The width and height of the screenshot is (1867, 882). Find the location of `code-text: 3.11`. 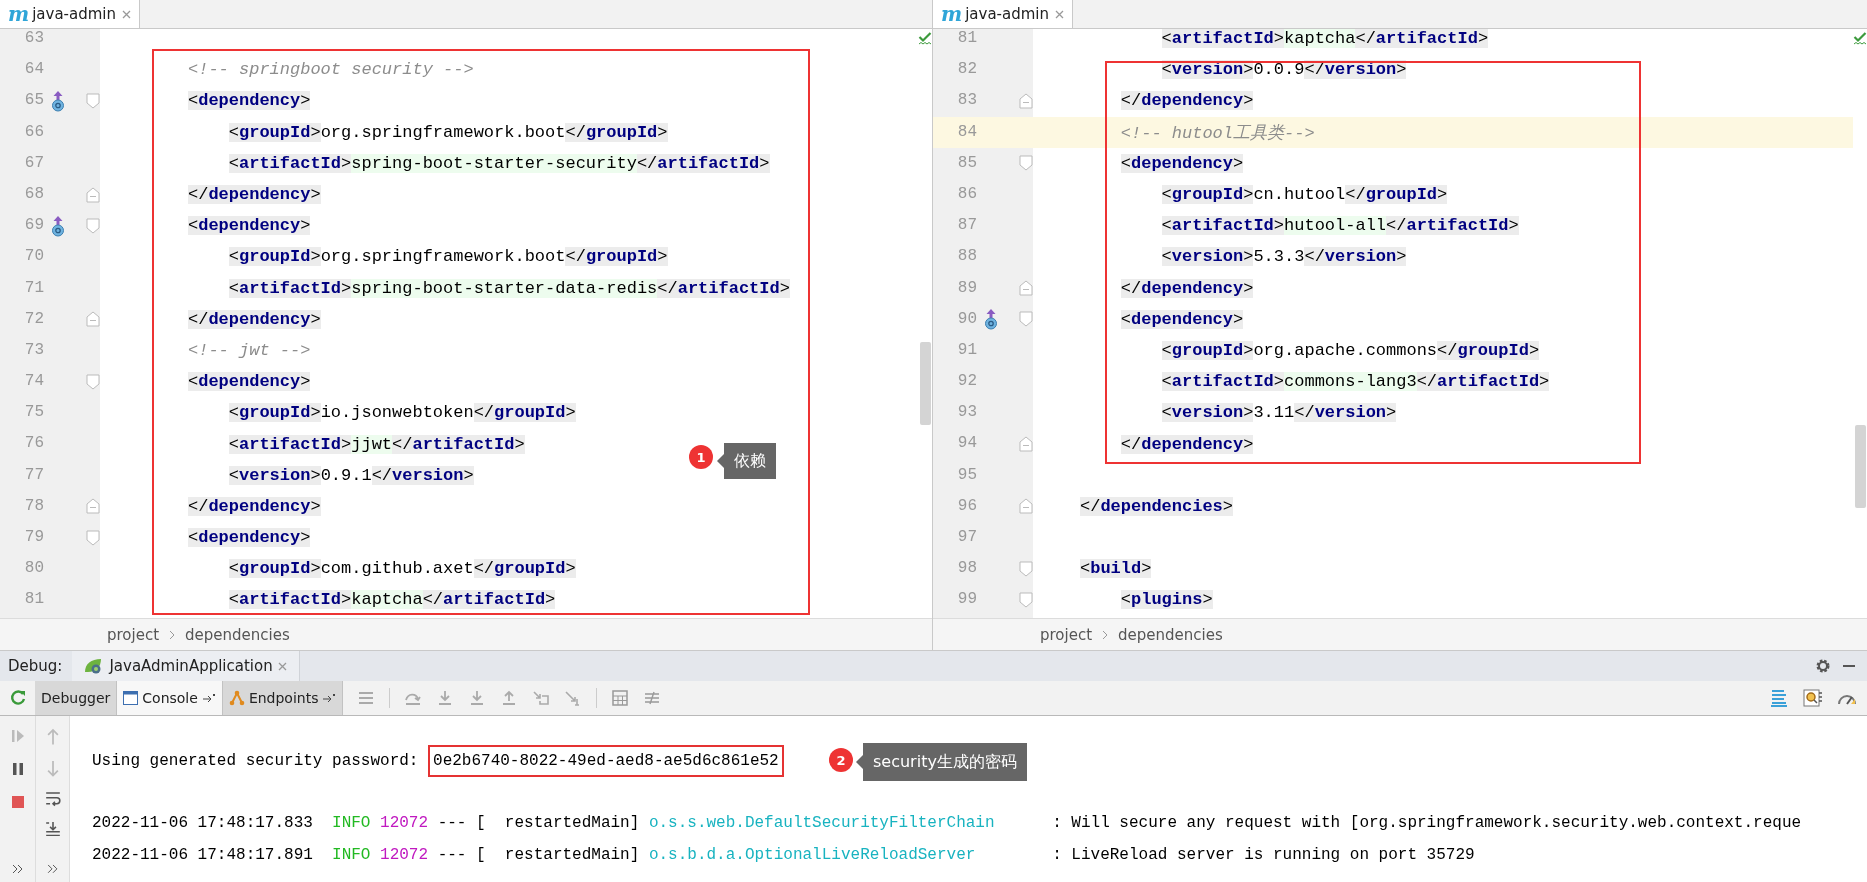

code-text: 3.11 is located at coordinates (1274, 413).